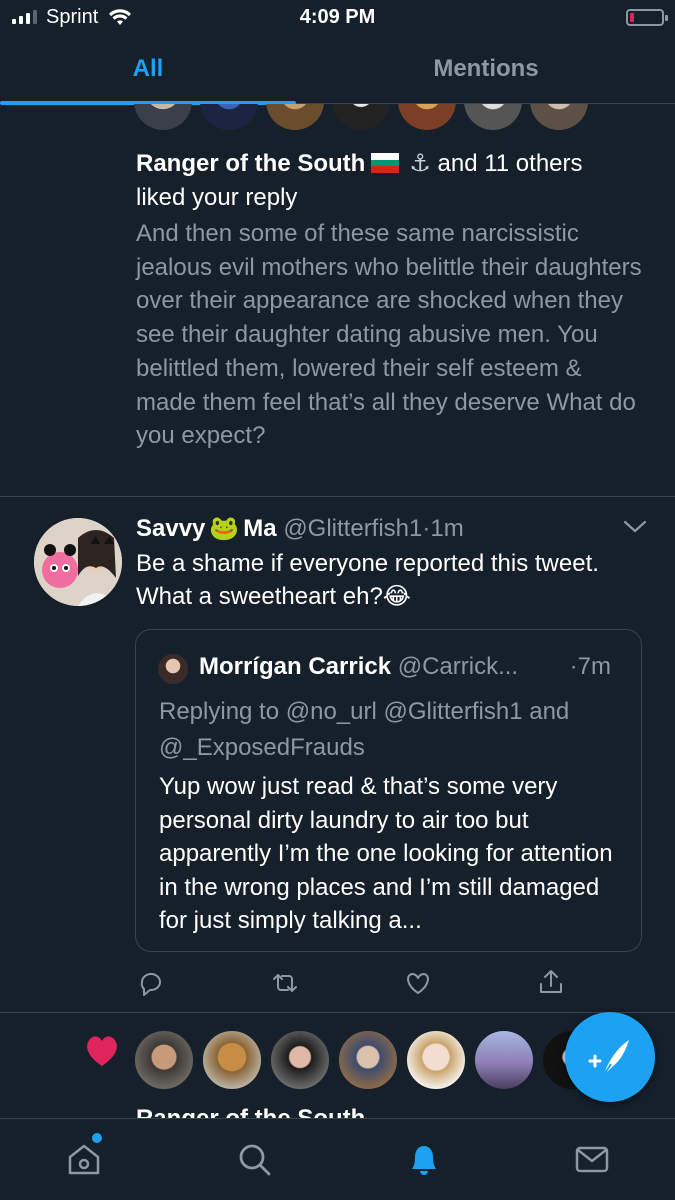 Image resolution: width=675 pixels, height=1200 pixels. What do you see at coordinates (352, 528) in the screenshot?
I see `author-handle: @Glitterfish1` at bounding box center [352, 528].